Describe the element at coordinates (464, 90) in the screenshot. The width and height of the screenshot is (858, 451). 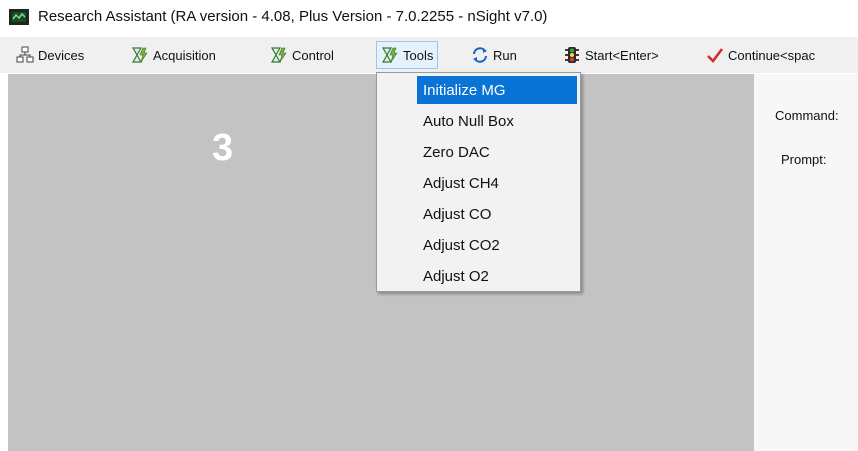
I see `menuitem-label: Initialize MG` at that location.